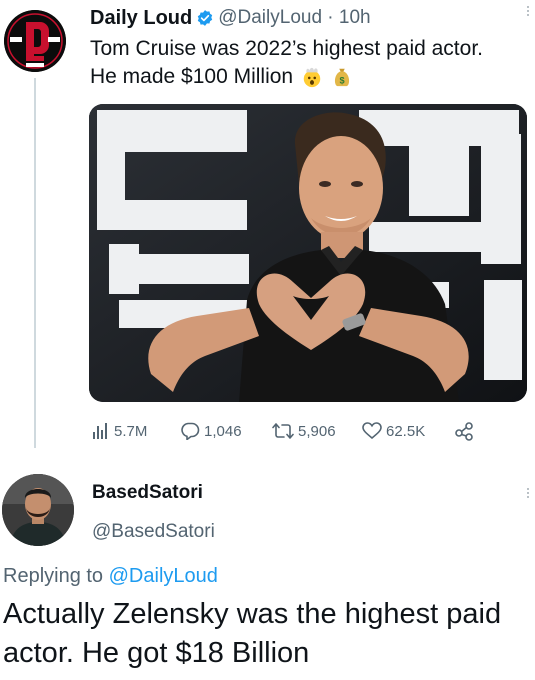  I want to click on retweets-count: 5,906, so click(317, 431).